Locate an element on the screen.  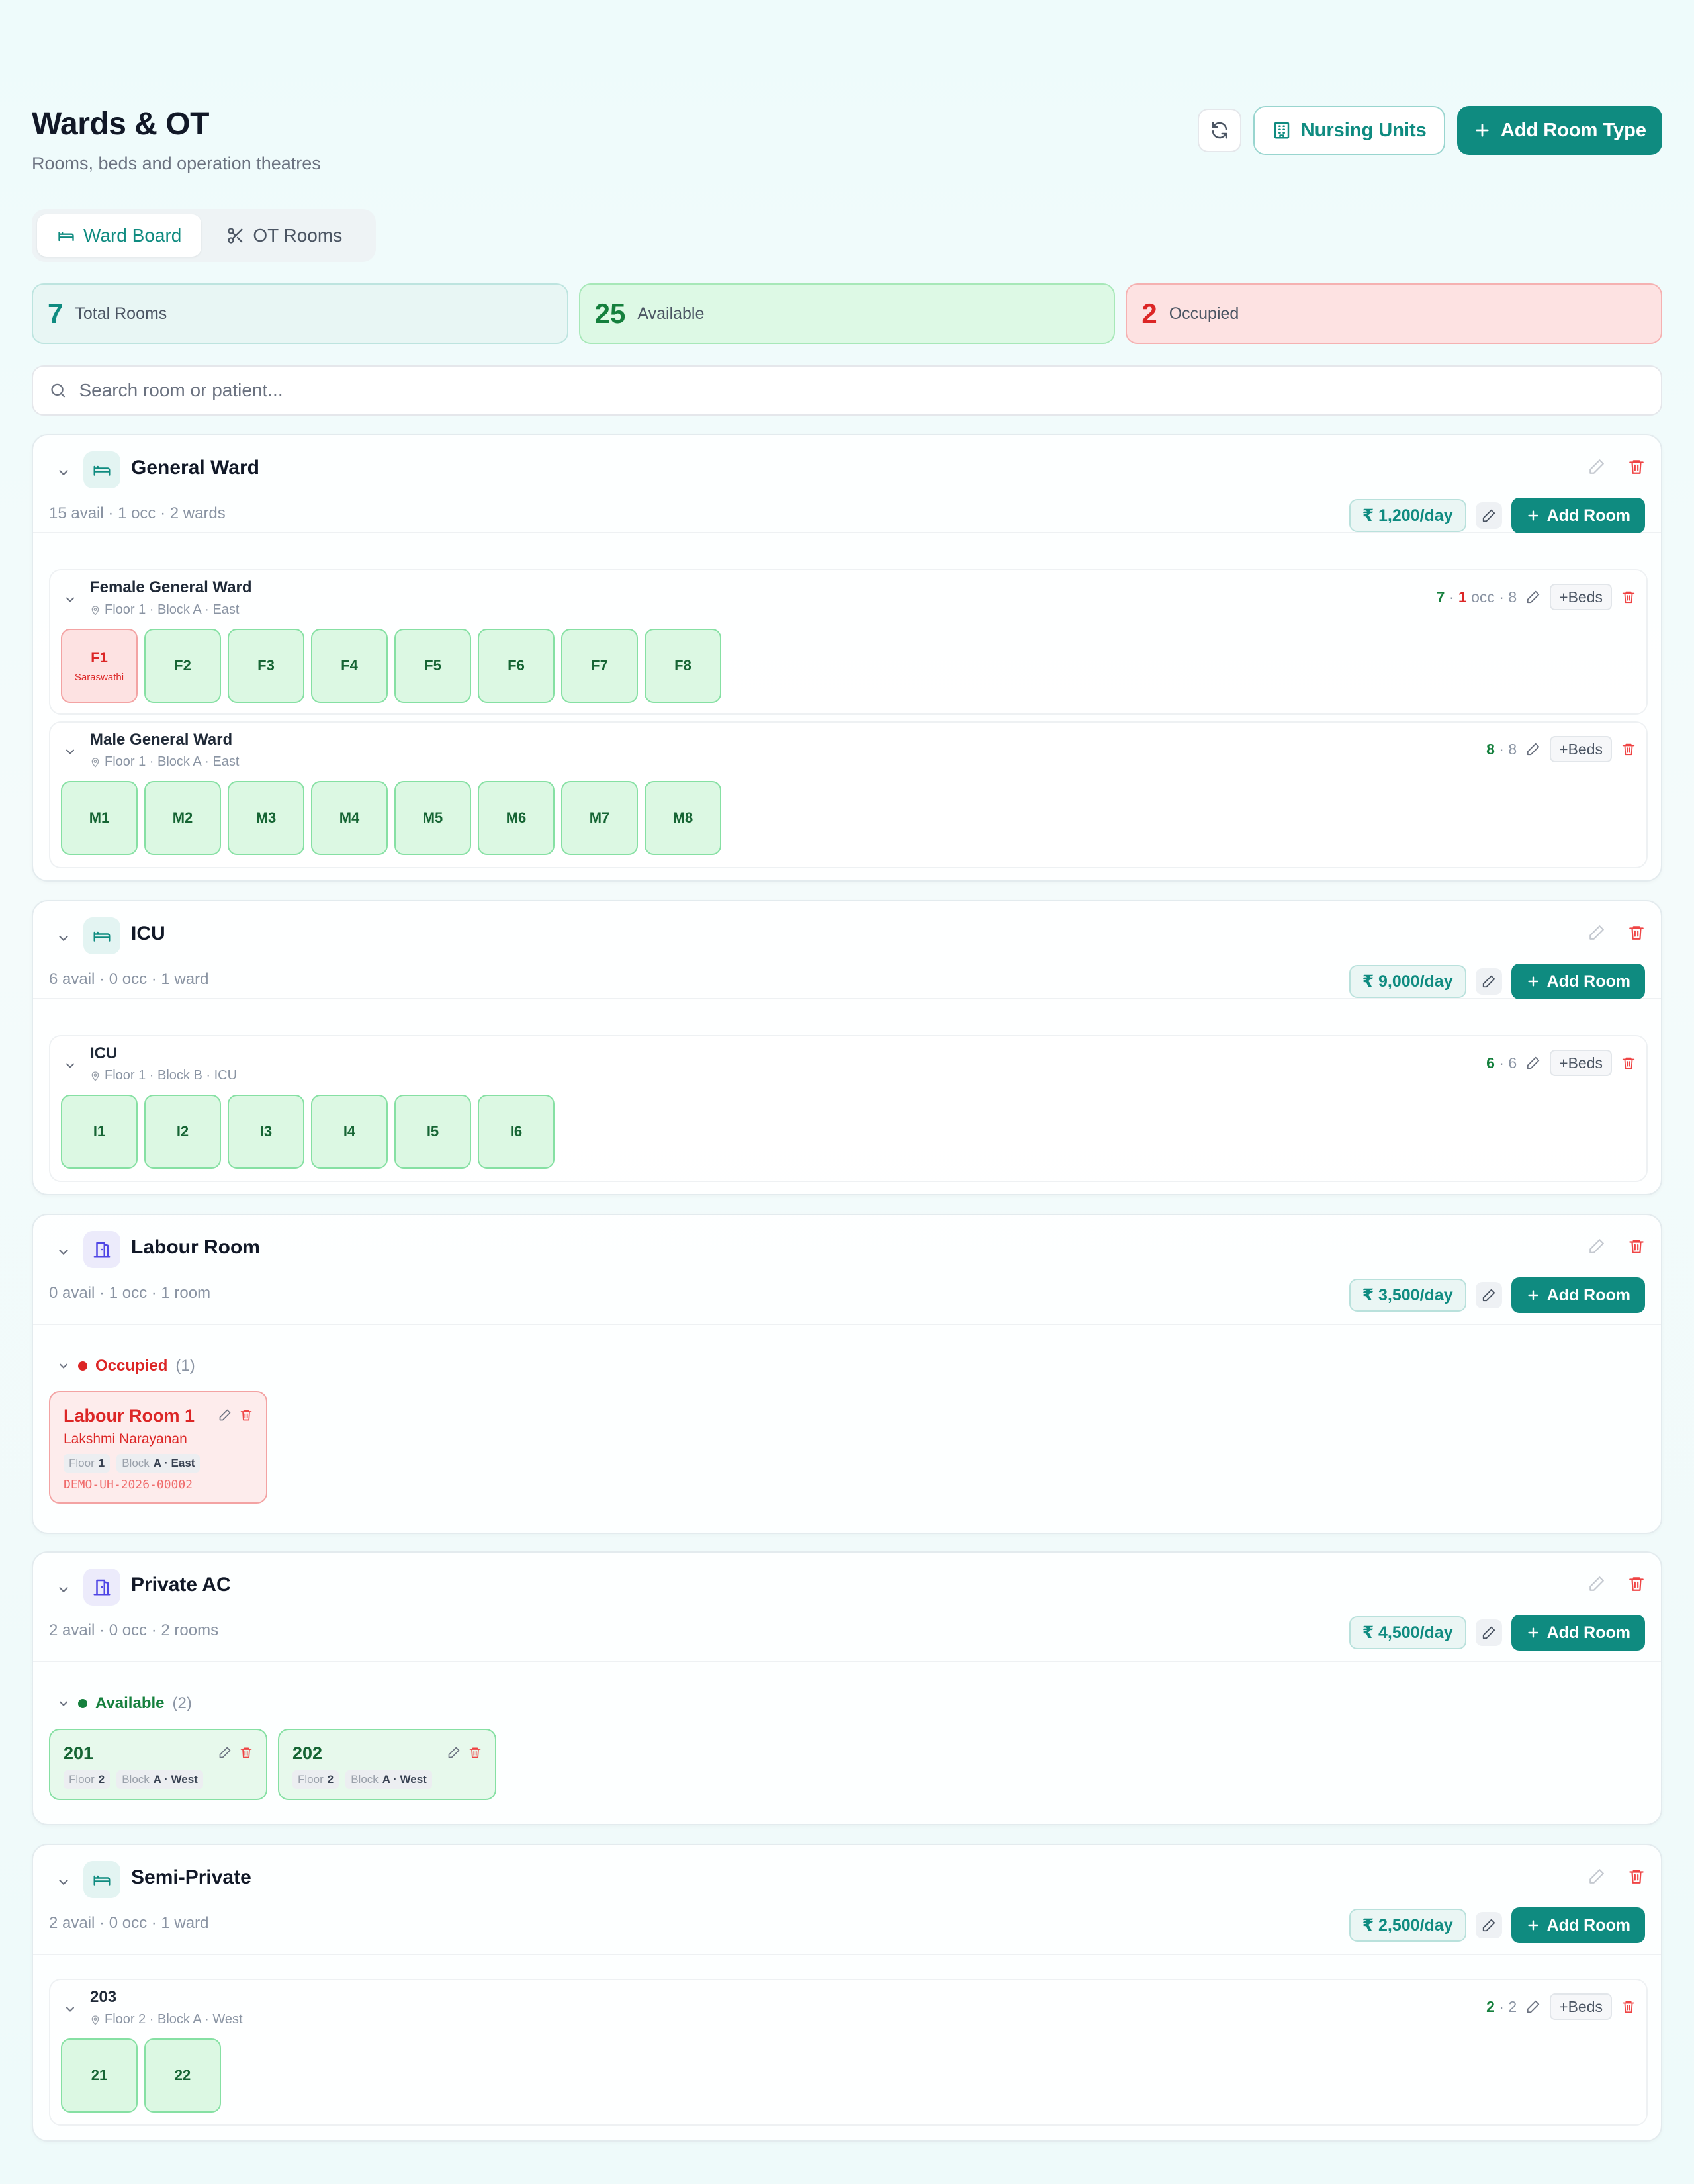
group-count: (1) is located at coordinates (185, 1366).